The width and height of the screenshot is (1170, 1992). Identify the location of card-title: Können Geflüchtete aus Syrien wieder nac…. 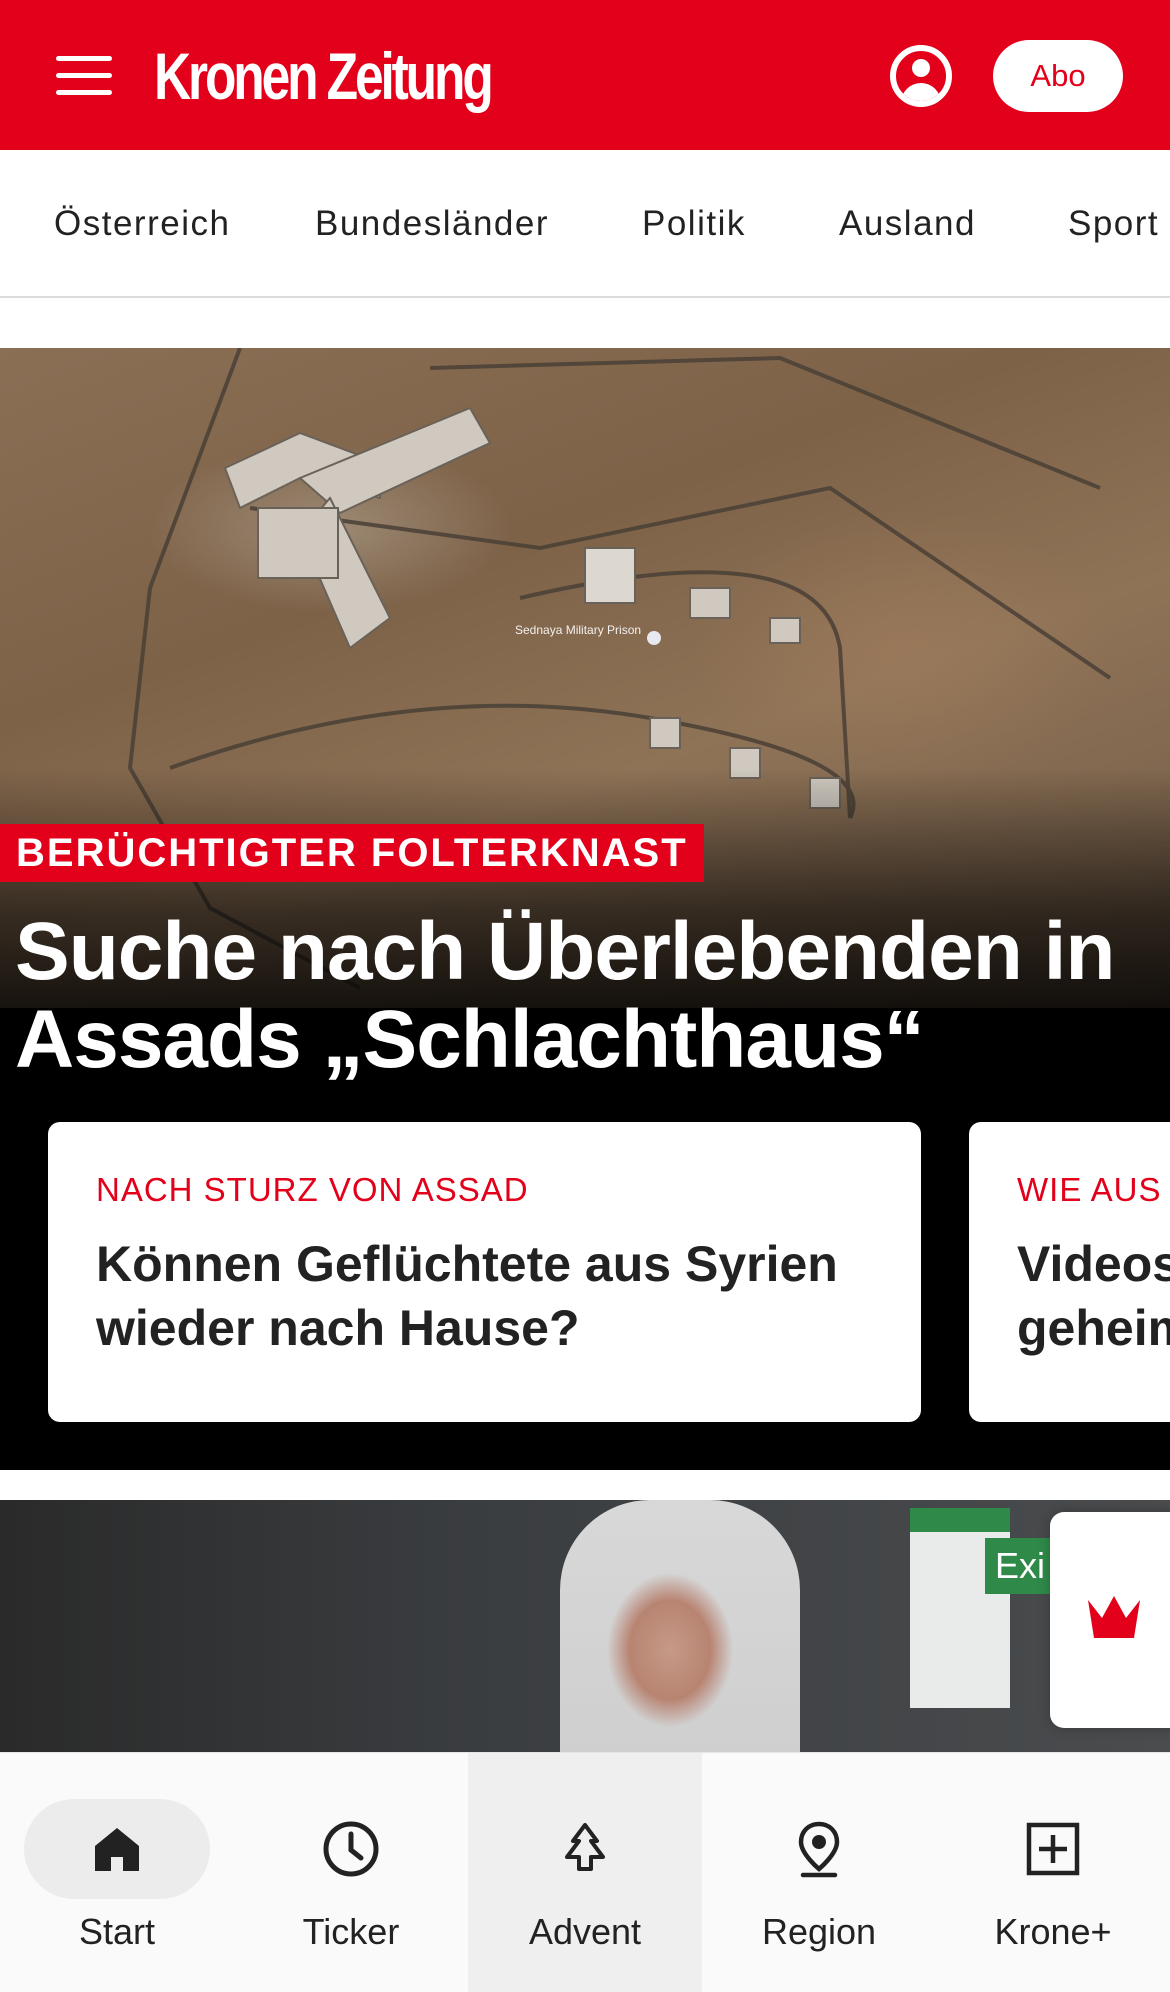
(484, 1296).